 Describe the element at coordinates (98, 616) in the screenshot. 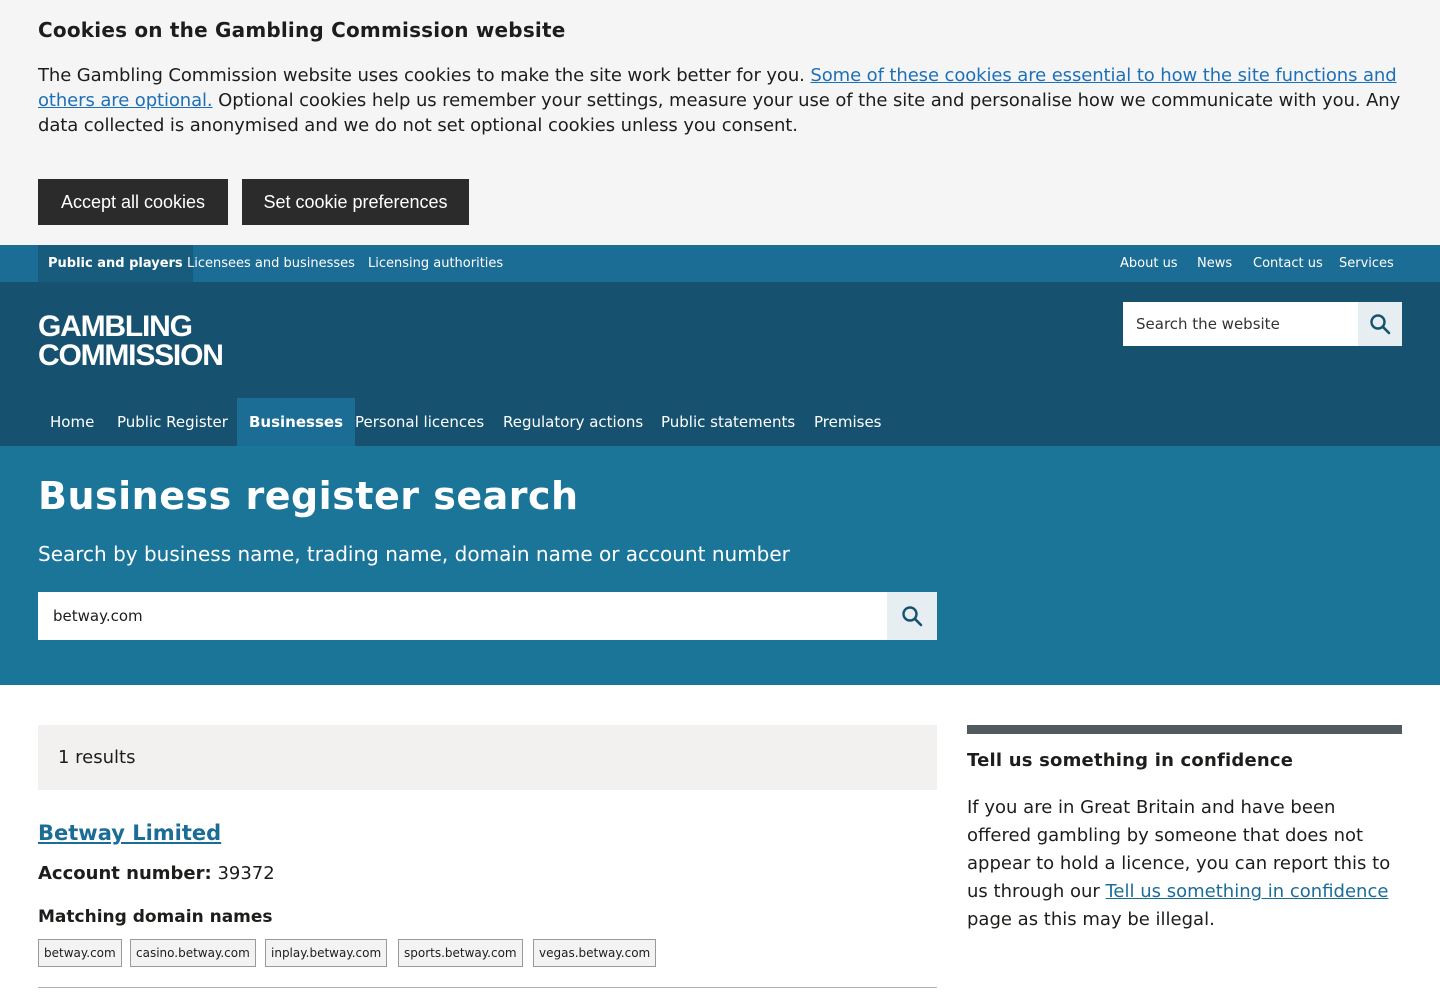

I see `business-search-input: betway.com` at that location.